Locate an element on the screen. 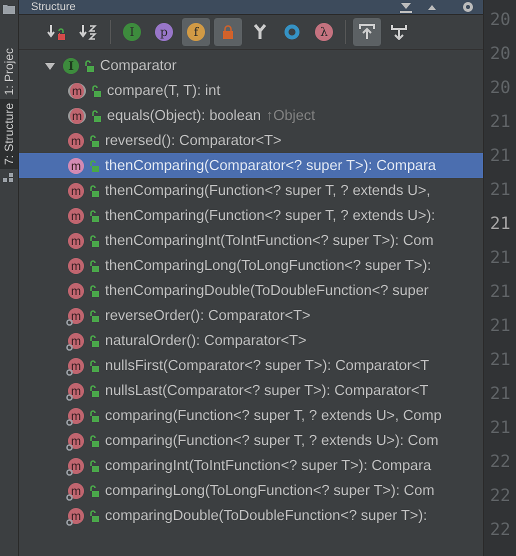 The height and width of the screenshot is (556, 516). tree-row: m comparing(Function<? super T, ? extends U>, Comp is located at coordinates (251, 415).